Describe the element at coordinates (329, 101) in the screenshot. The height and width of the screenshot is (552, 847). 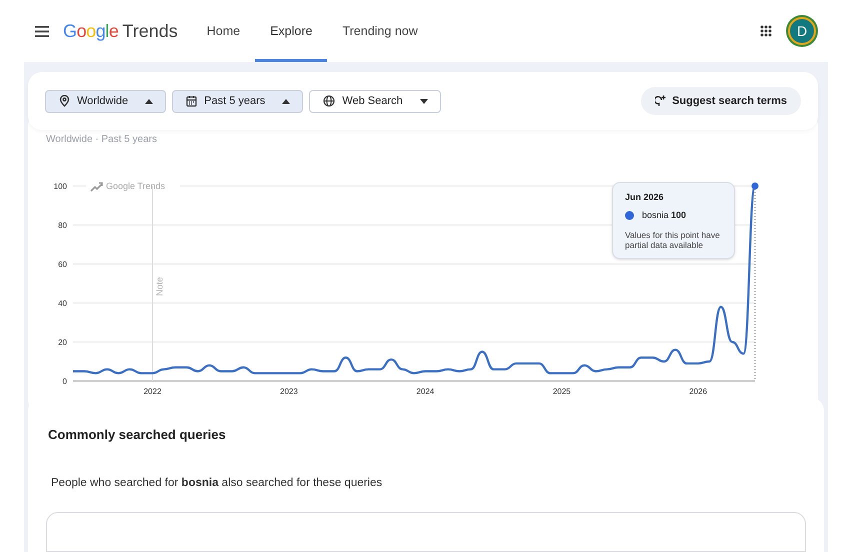
I see `globe-icon` at that location.